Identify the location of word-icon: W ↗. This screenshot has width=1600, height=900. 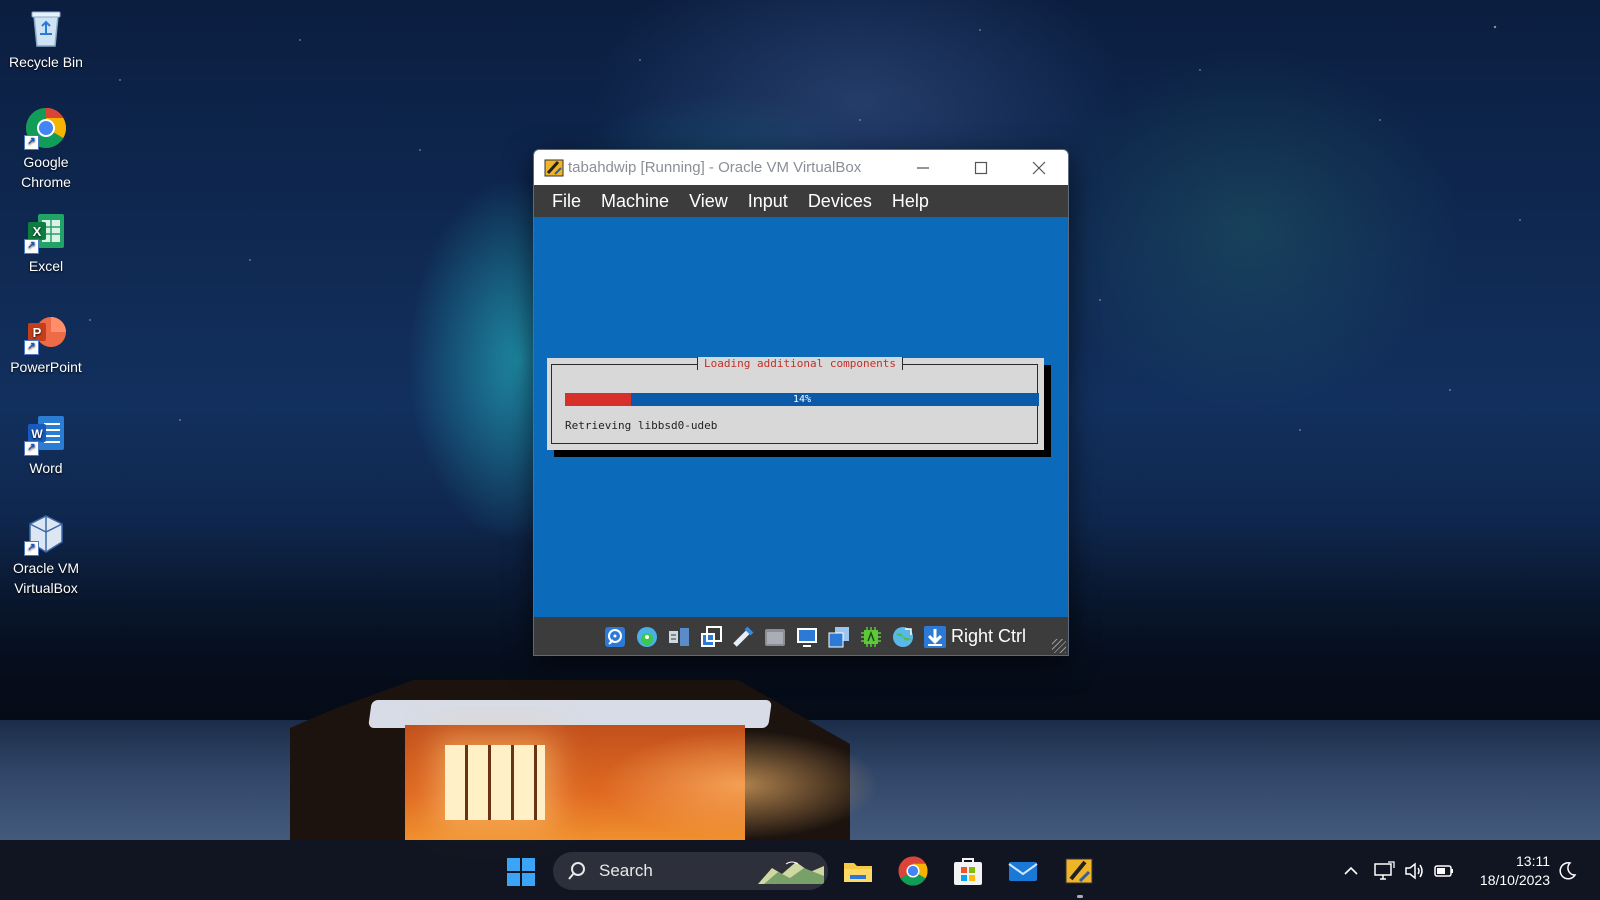
(46, 434).